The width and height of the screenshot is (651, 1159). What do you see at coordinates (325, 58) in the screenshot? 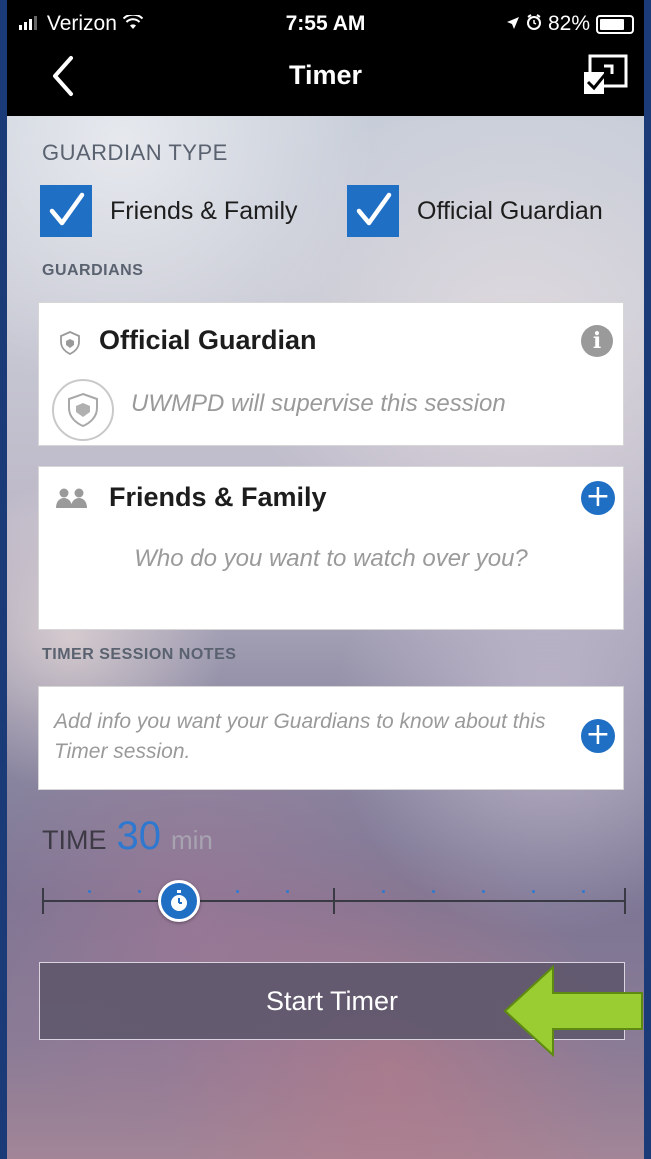
I see `header: Verizon 7:55 AM 82% Timer` at bounding box center [325, 58].